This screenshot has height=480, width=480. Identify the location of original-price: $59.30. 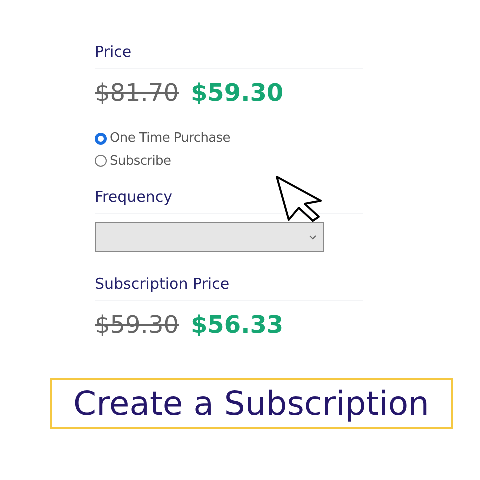
(137, 325).